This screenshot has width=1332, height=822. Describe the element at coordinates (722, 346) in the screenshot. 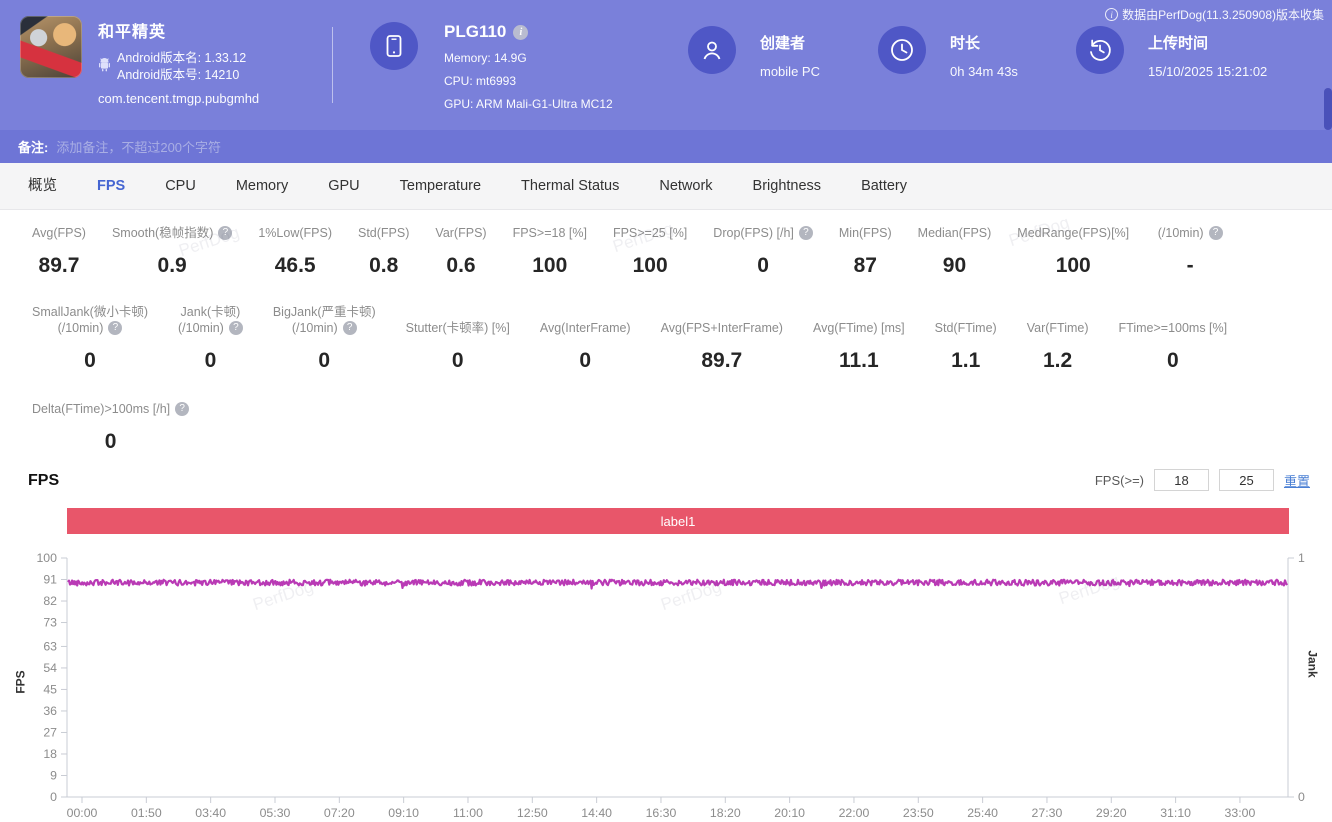

I see `stat-cell: Avg(FPS+InterFrame) 89.7` at that location.